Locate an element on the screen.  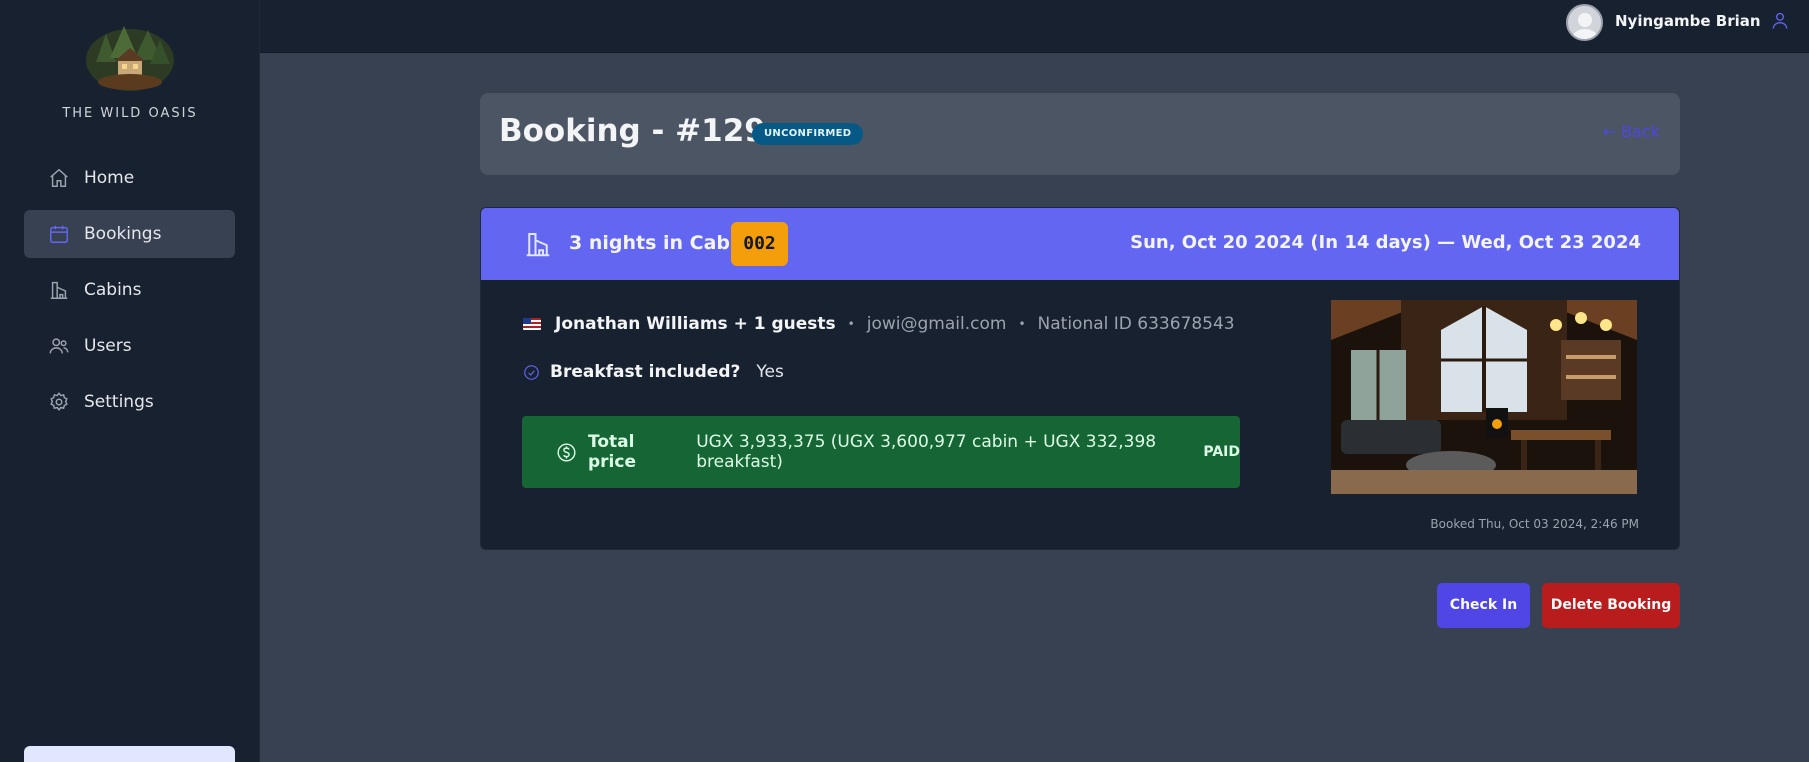
main-nav: Home Bookings Cabins Users Settings is located at coordinates (129, 294).